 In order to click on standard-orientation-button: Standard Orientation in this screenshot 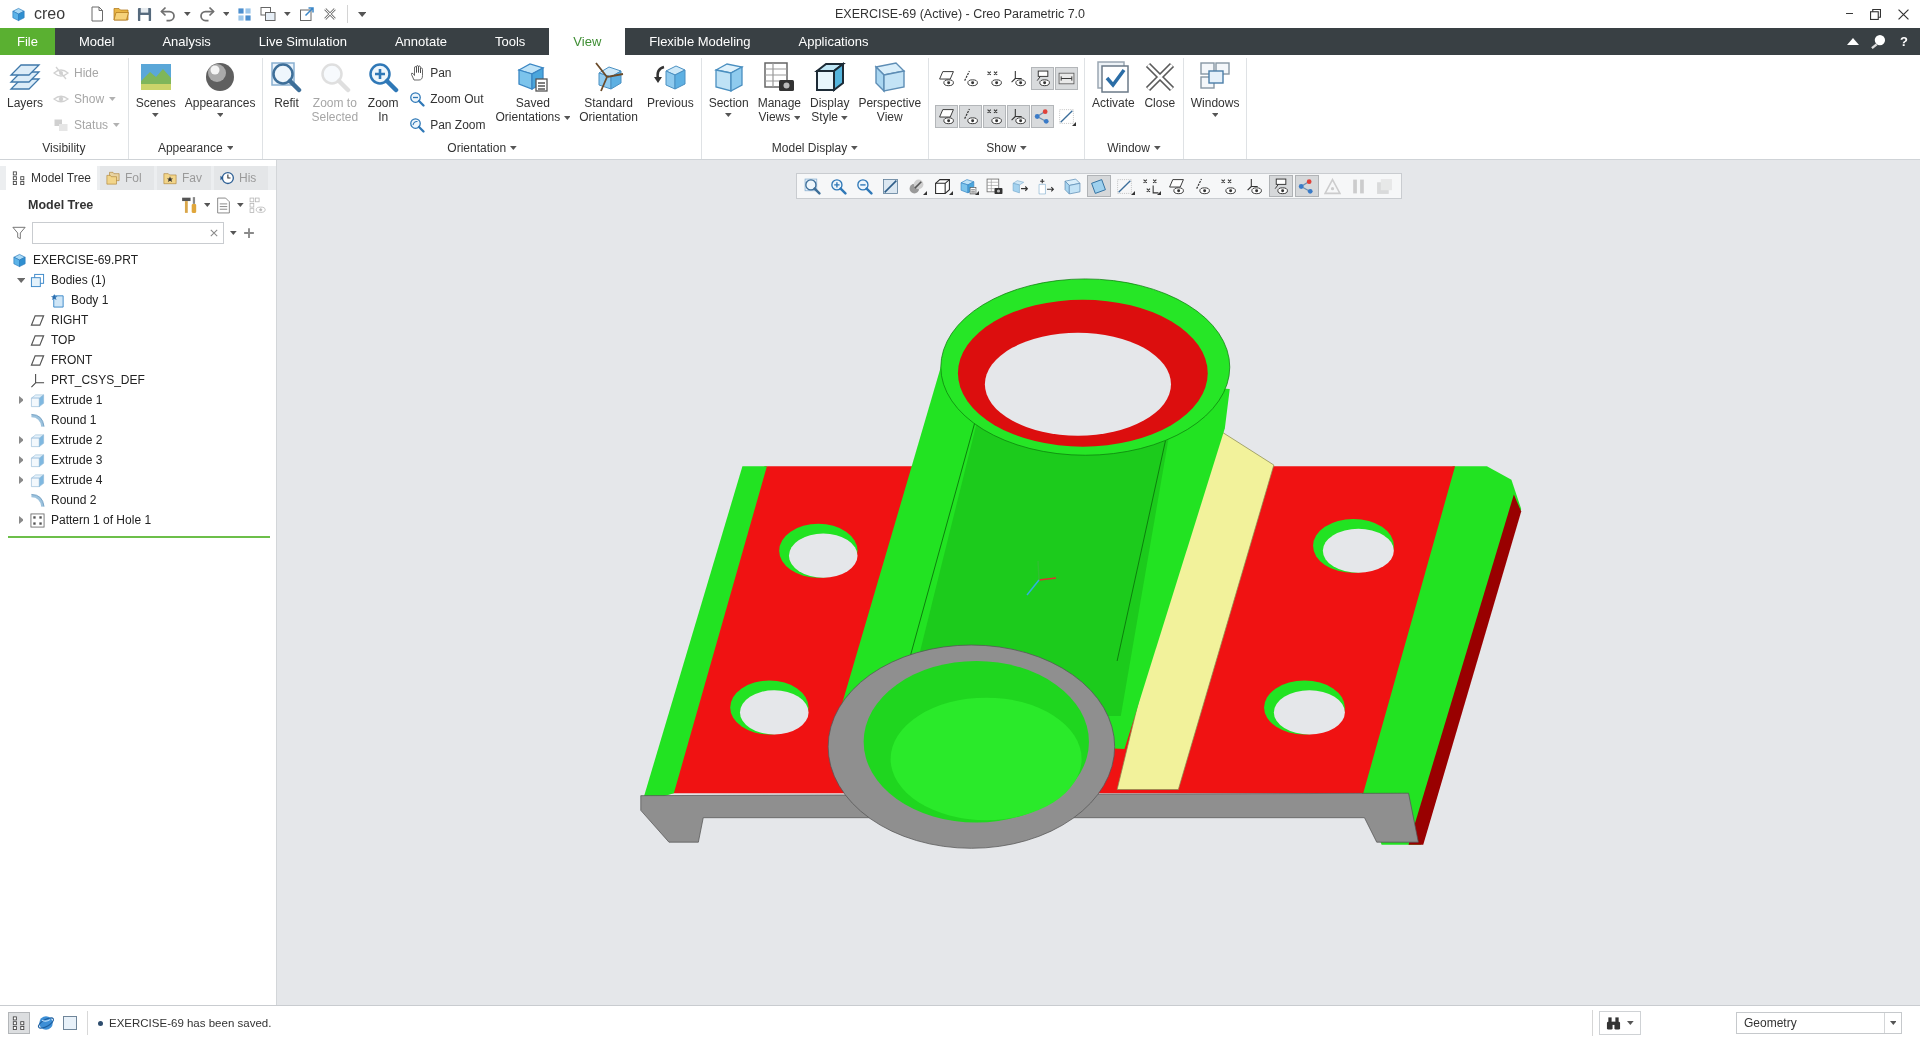, I will do `click(608, 92)`.